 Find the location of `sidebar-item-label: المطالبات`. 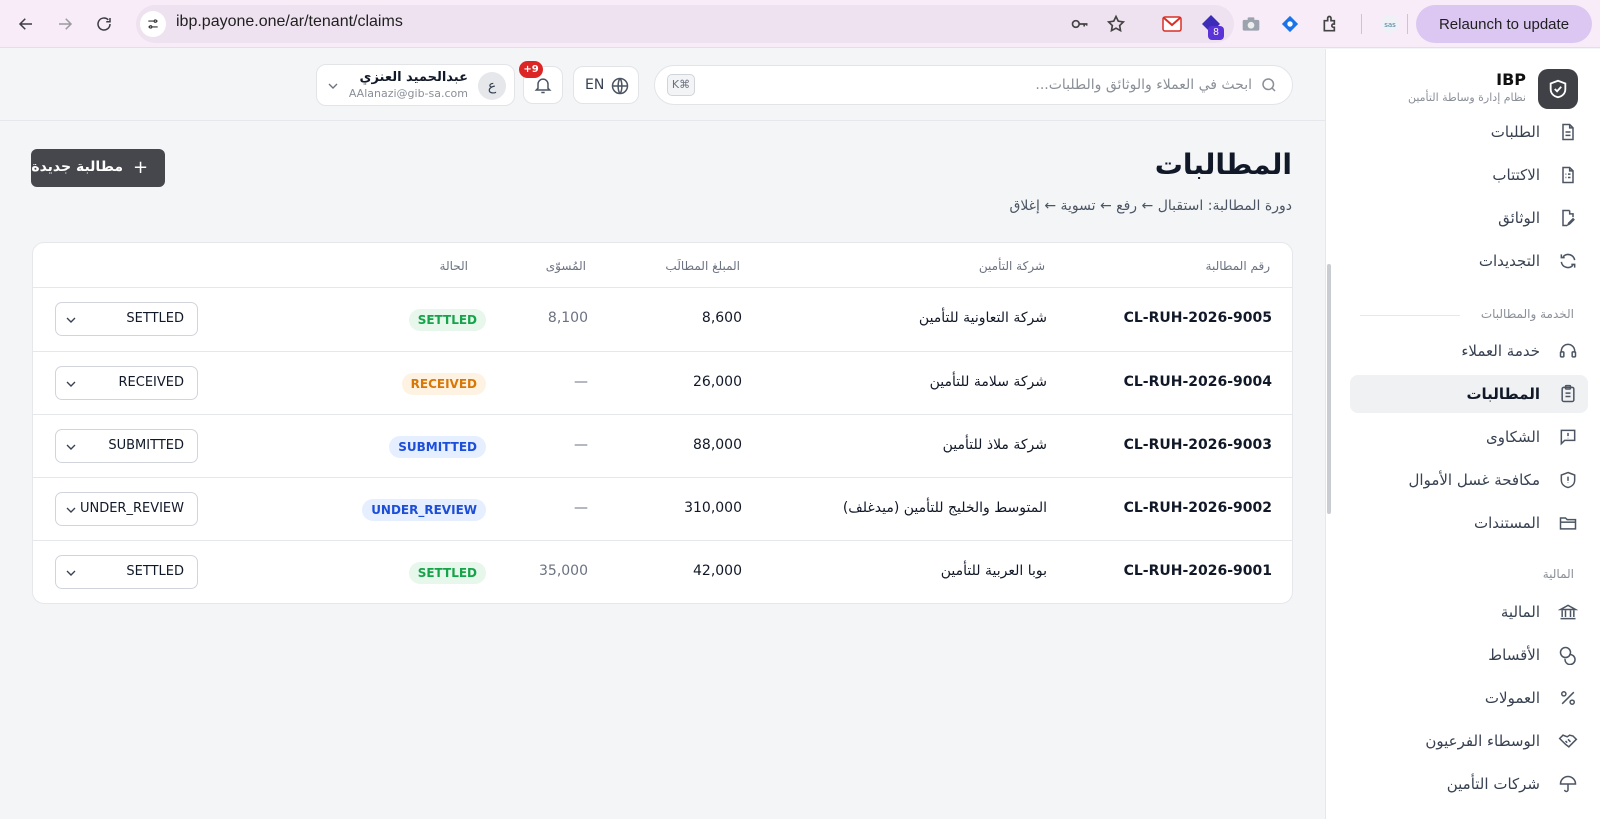

sidebar-item-label: المطالبات is located at coordinates (1503, 394).